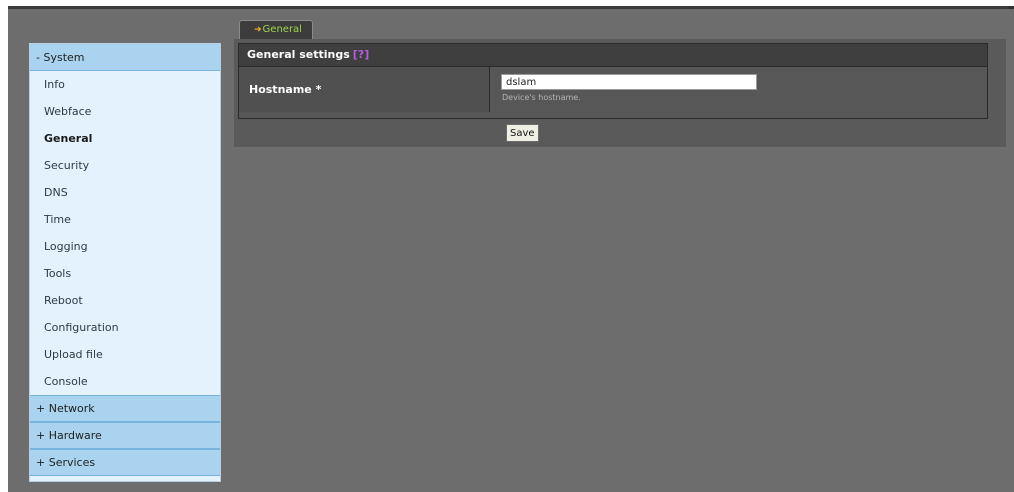  I want to click on hostname-row: Hostname * Device's hostname., so click(613, 89).